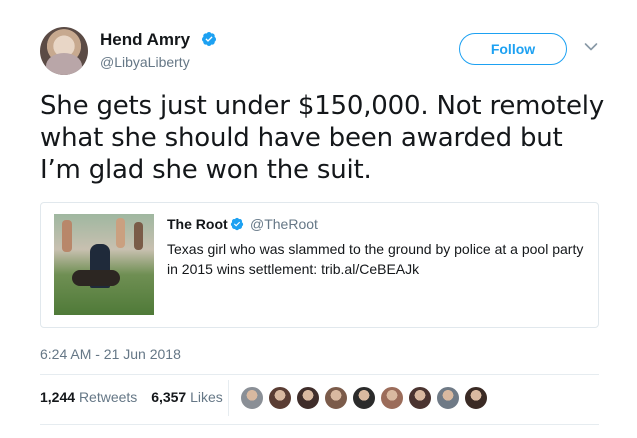 The width and height of the screenshot is (637, 438). I want to click on likes-label: Likes, so click(206, 397).